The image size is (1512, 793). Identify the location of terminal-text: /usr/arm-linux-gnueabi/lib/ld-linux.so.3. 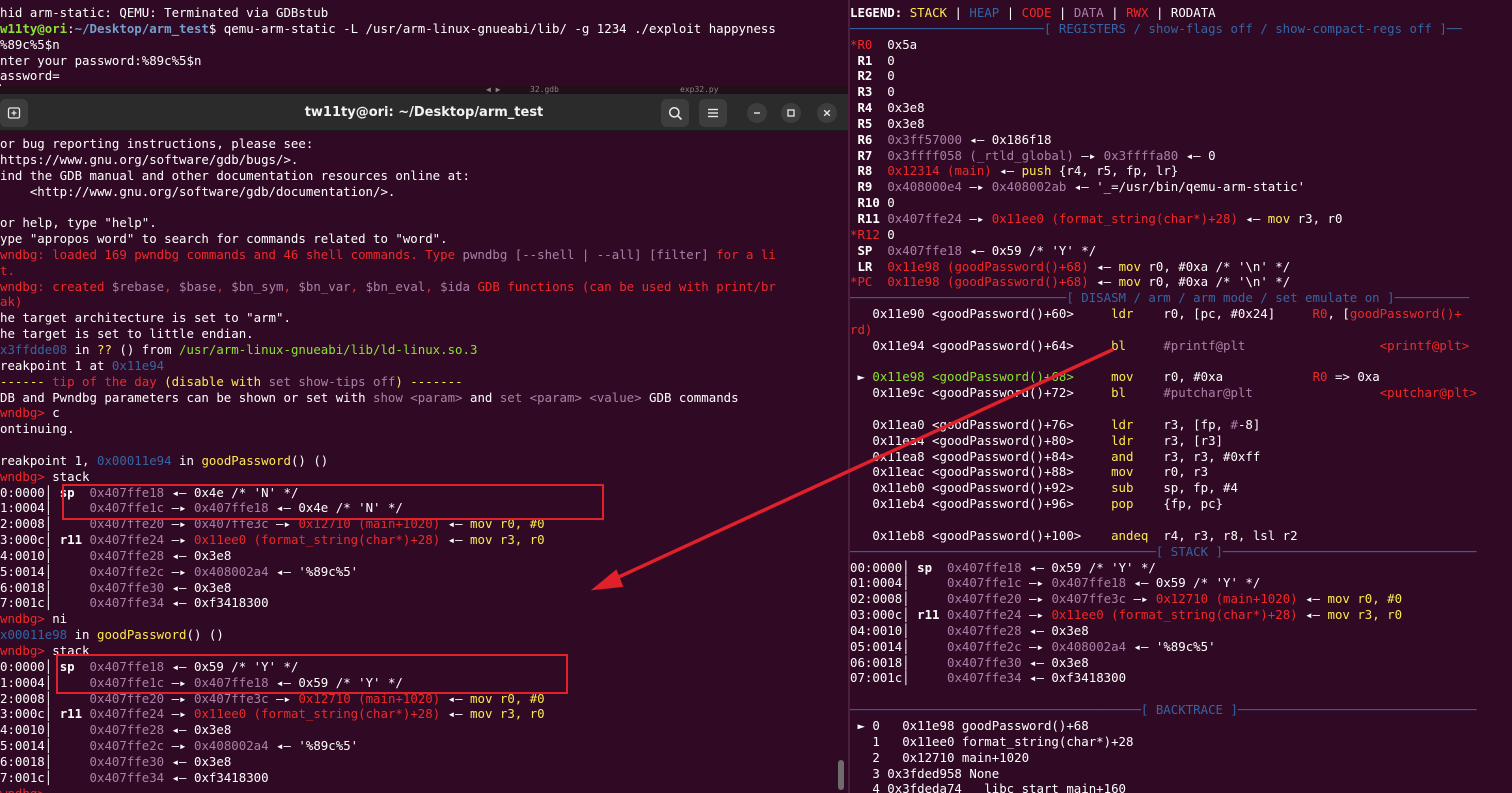
(328, 349).